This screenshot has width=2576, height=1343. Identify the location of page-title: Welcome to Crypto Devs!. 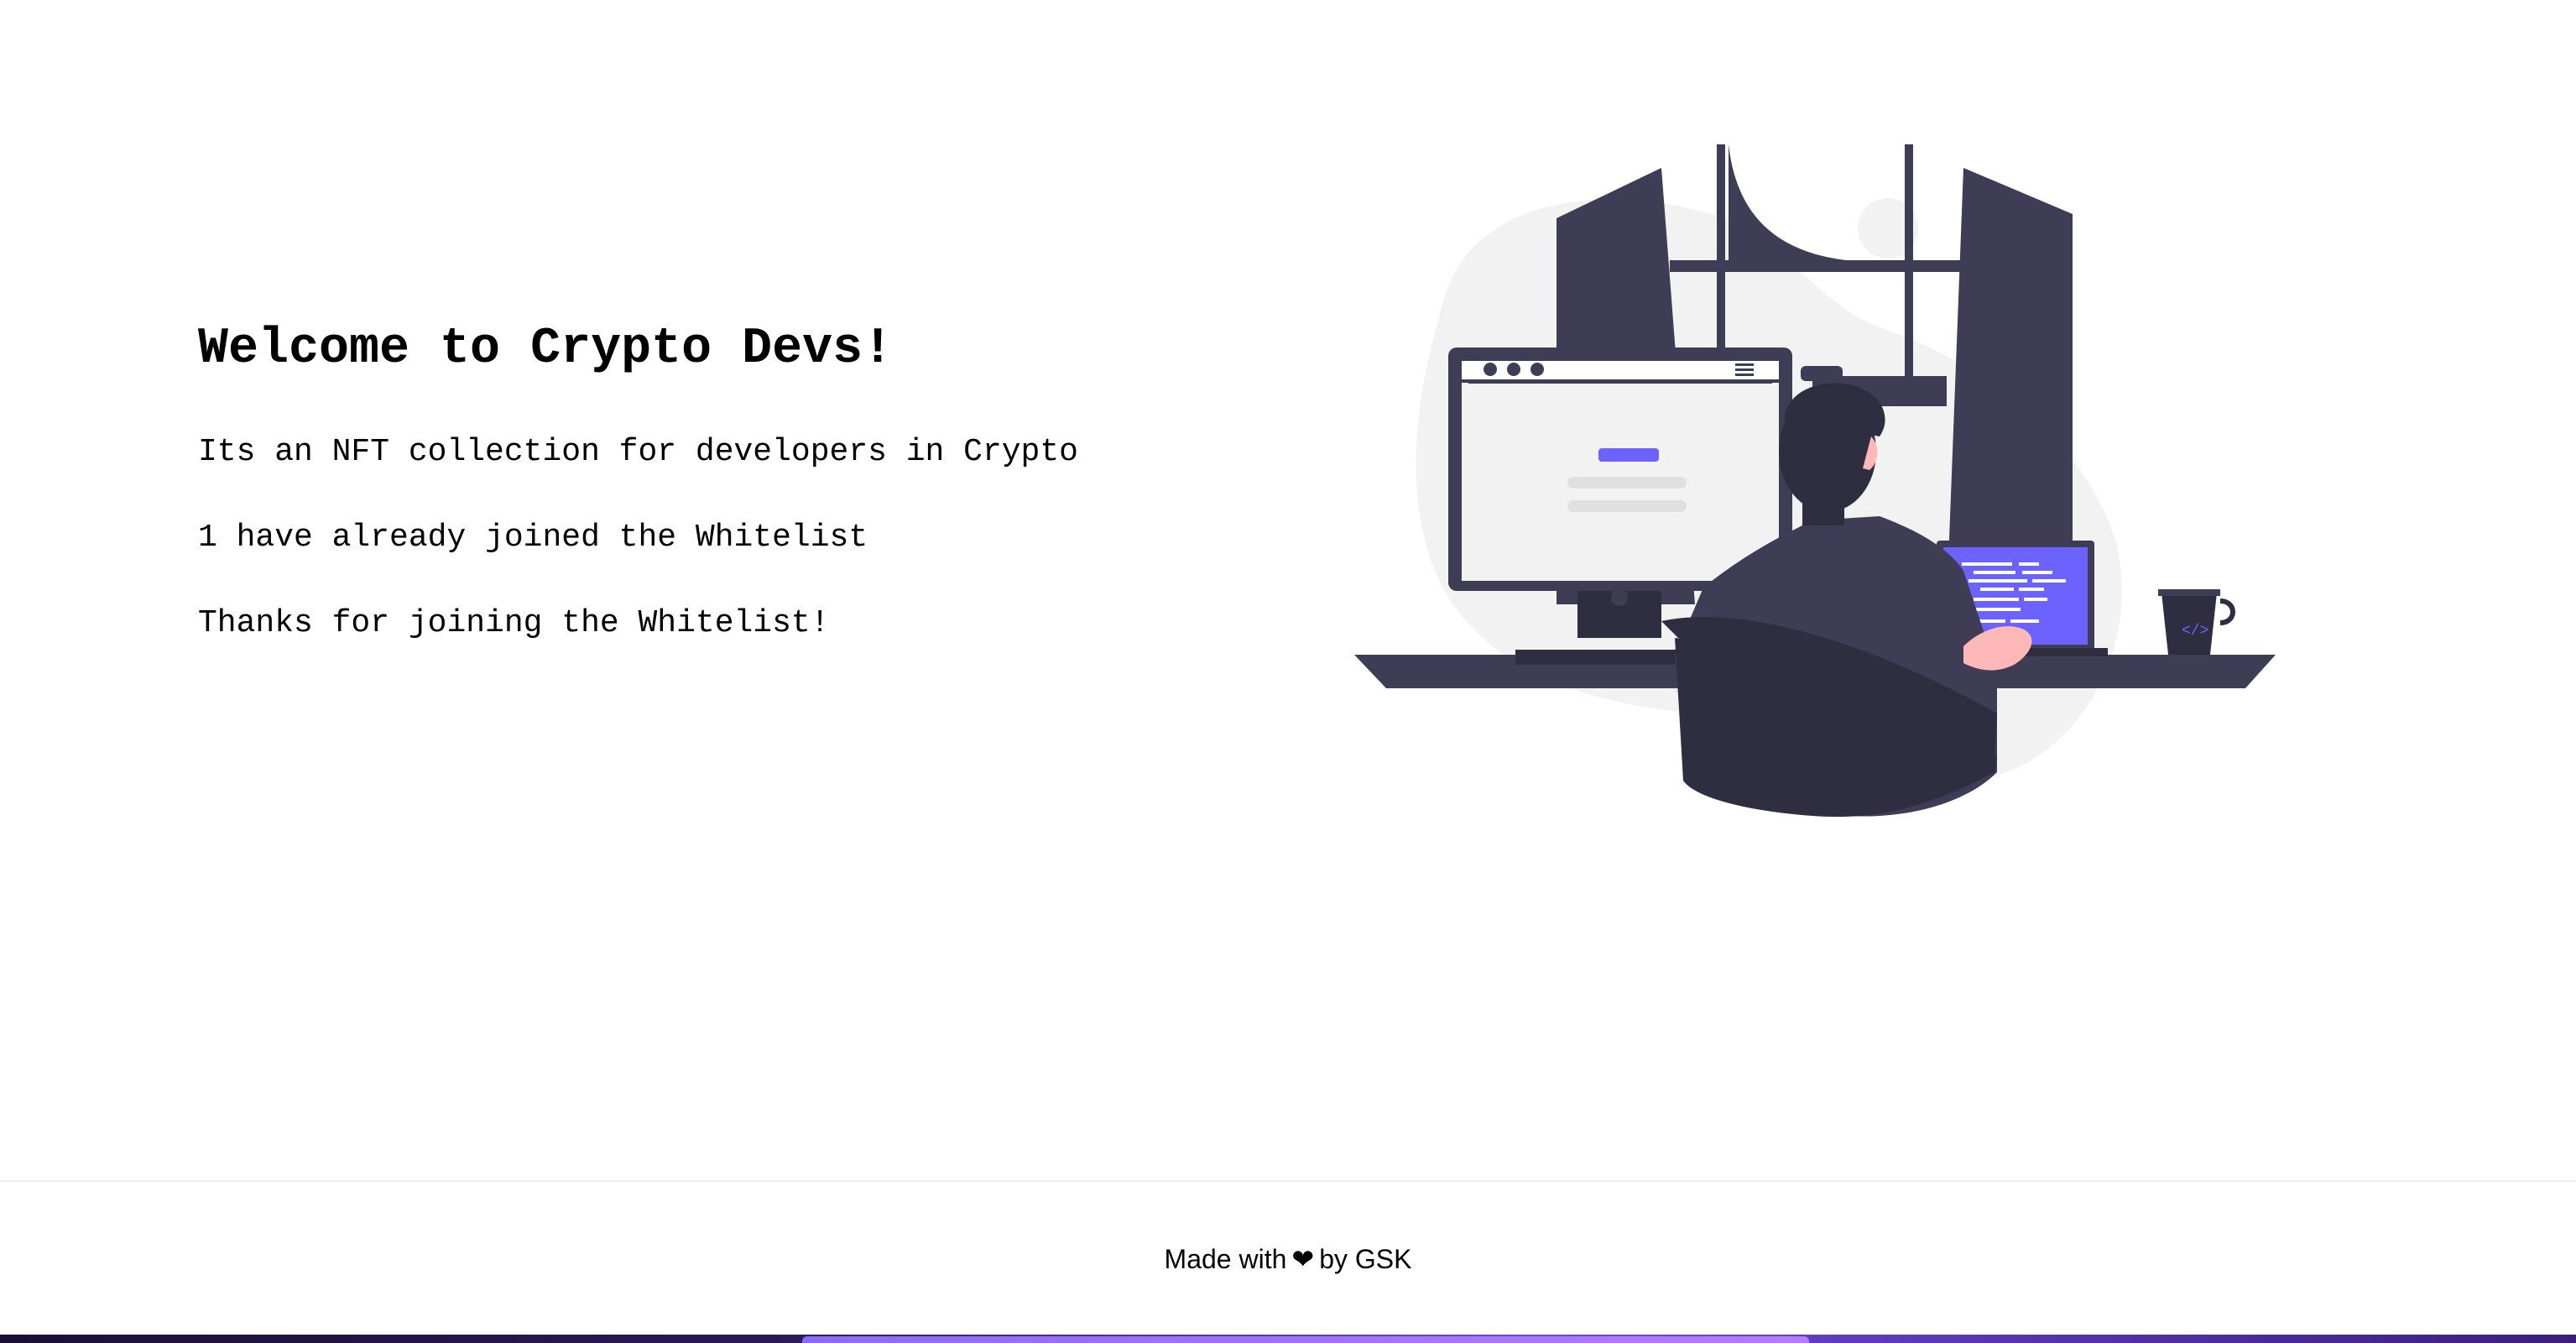
(546, 349).